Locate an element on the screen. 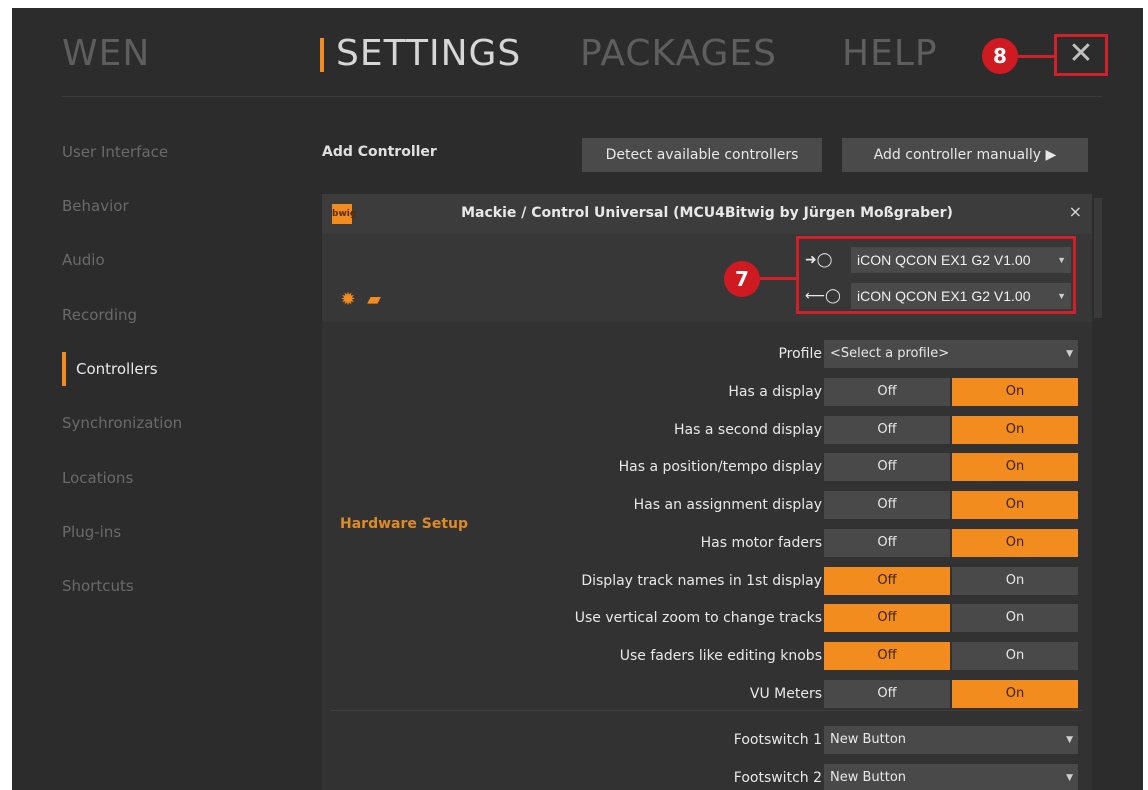 The height and width of the screenshot is (790, 1148). sidebar-item-plug-ins: Plug-ins is located at coordinates (91, 532).